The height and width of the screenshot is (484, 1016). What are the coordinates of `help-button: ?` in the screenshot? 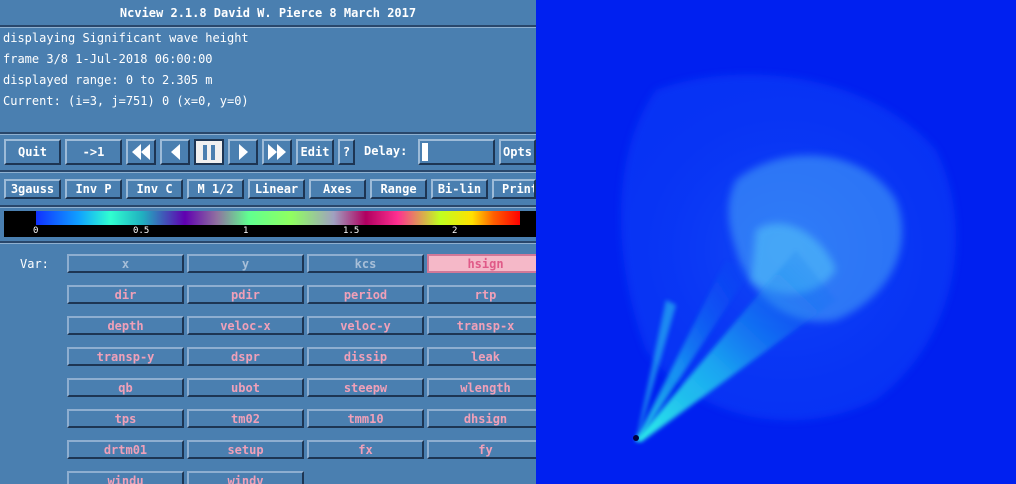 It's located at (346, 152).